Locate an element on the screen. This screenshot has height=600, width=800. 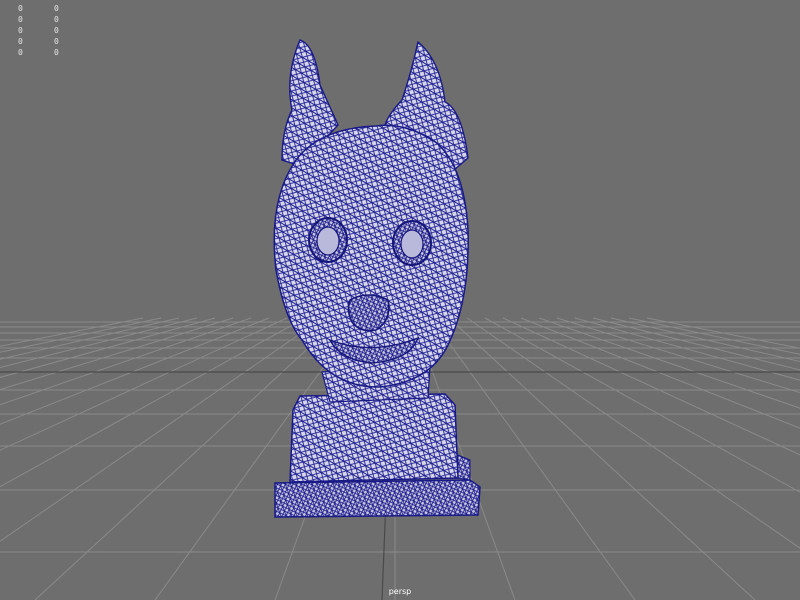
pedestal-base-slab is located at coordinates (377, 498).